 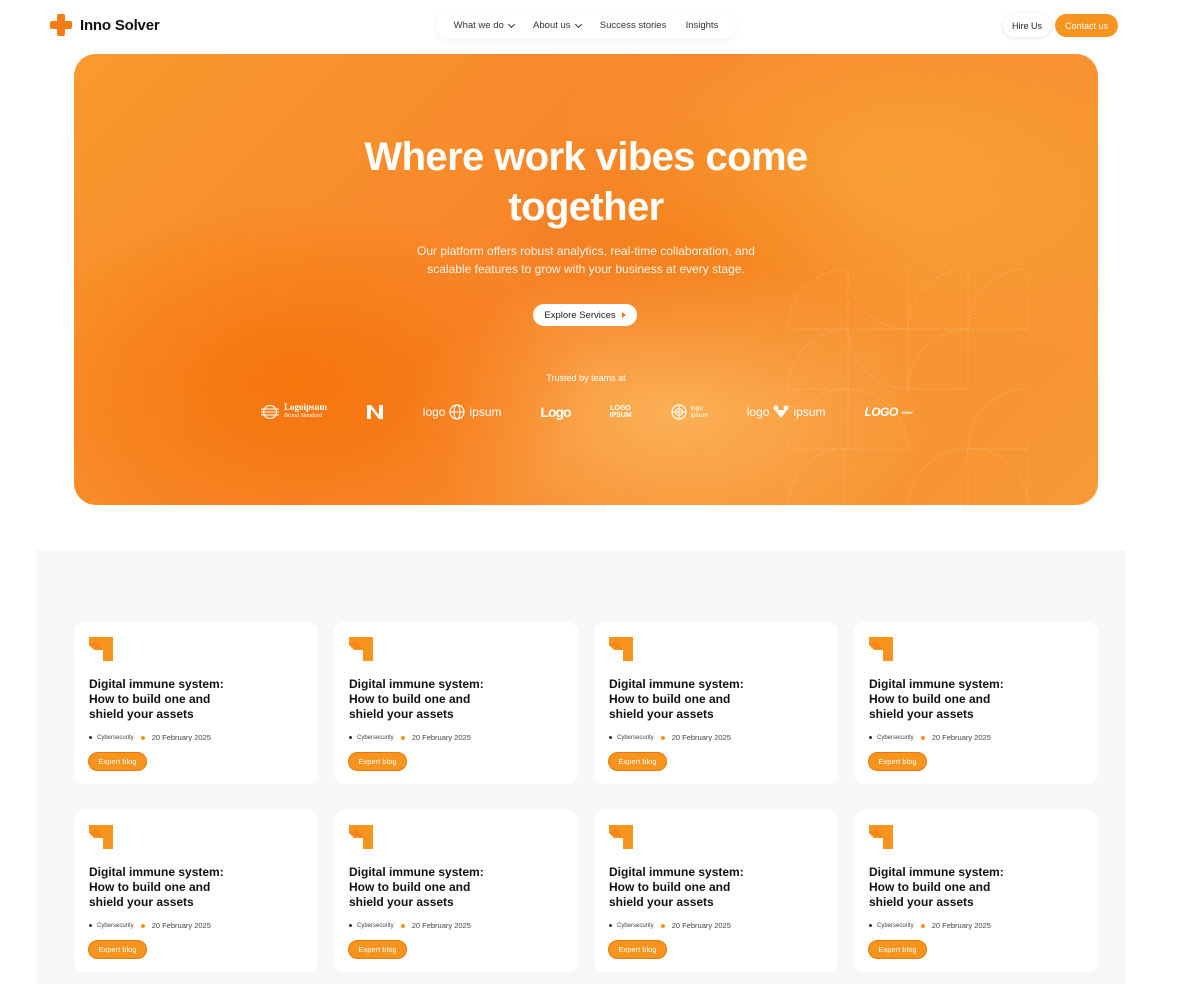 I want to click on partner-logo-8: LOGO IPSUM, so click(x=888, y=412).